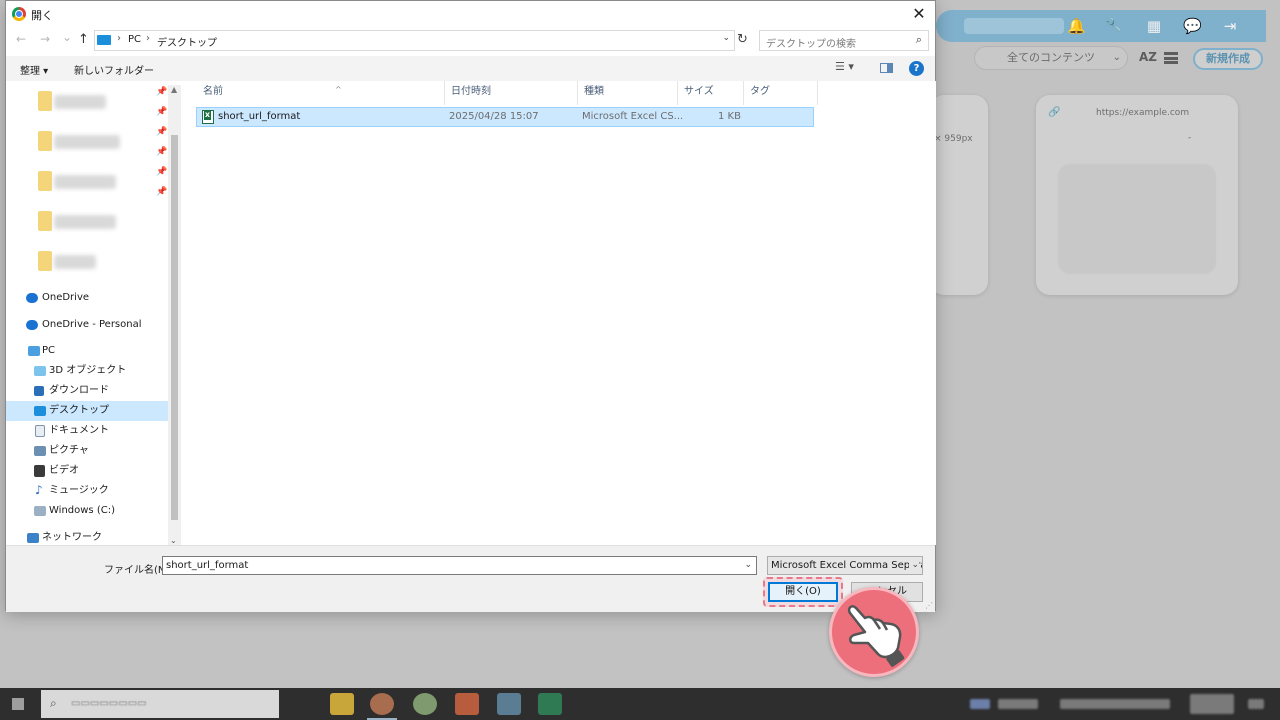 The width and height of the screenshot is (1280, 720). I want to click on view-options-icon: ☰ ▾, so click(844, 66).